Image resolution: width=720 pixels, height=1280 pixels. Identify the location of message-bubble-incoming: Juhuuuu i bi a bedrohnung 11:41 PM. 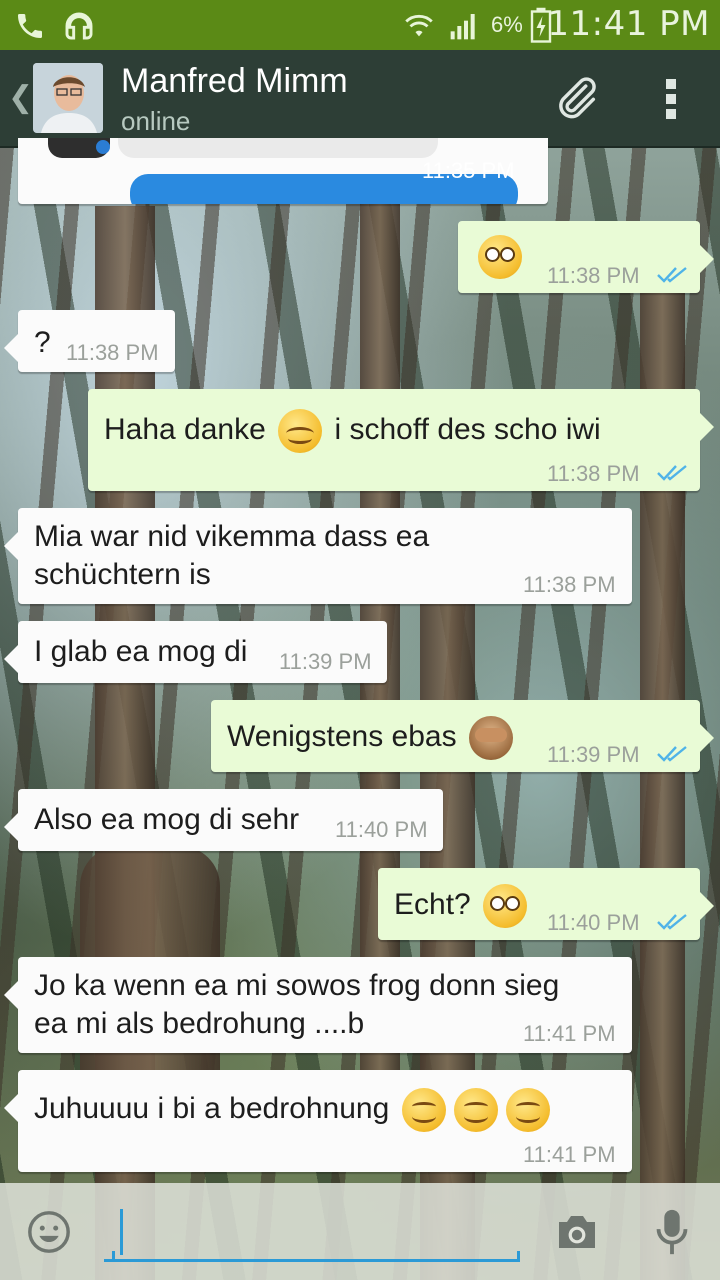
(318, 1121).